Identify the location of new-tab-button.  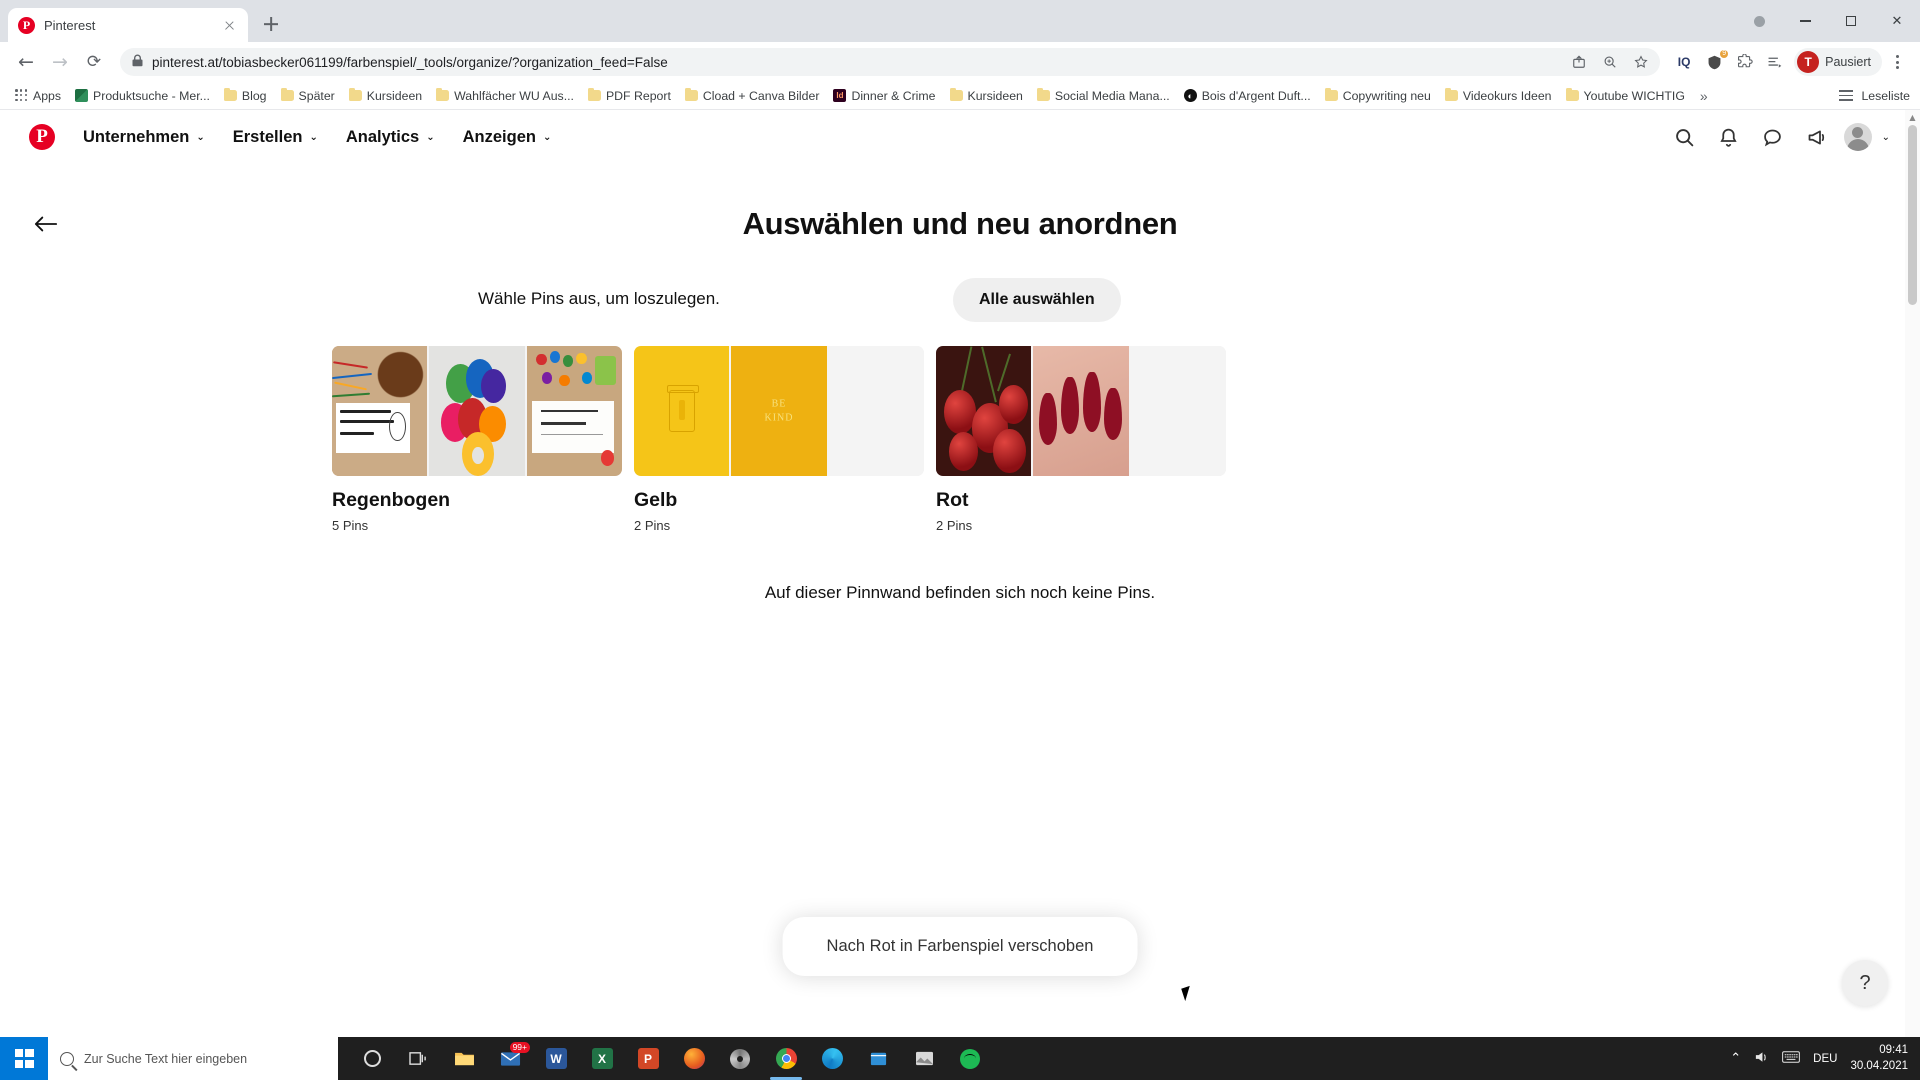
(271, 24).